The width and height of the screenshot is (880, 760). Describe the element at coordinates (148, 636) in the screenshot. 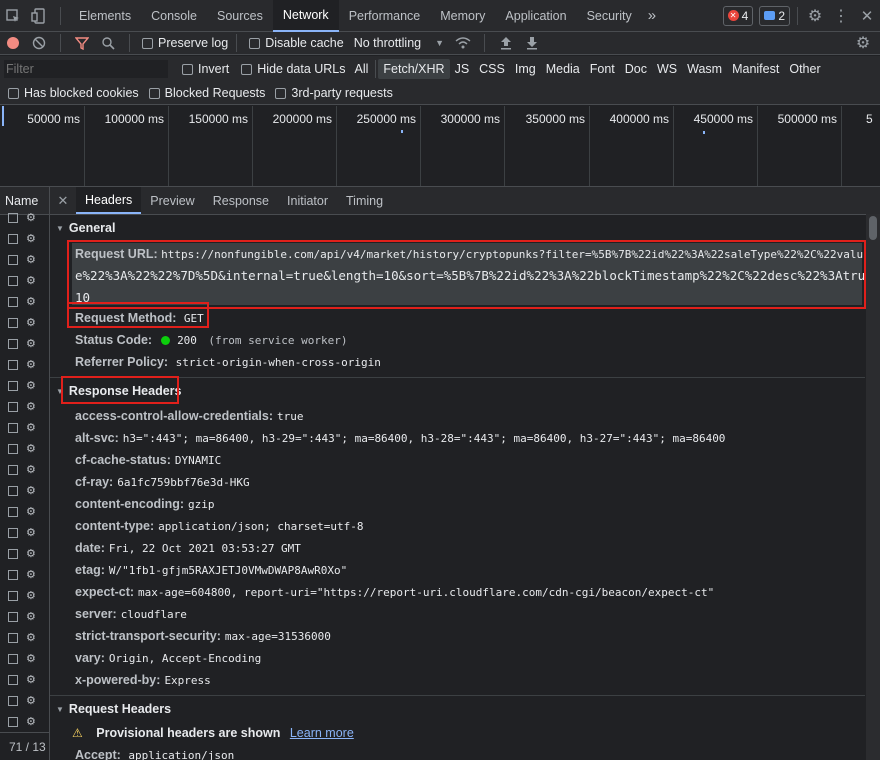

I see `response-header-key: strict-transport-security:` at that location.